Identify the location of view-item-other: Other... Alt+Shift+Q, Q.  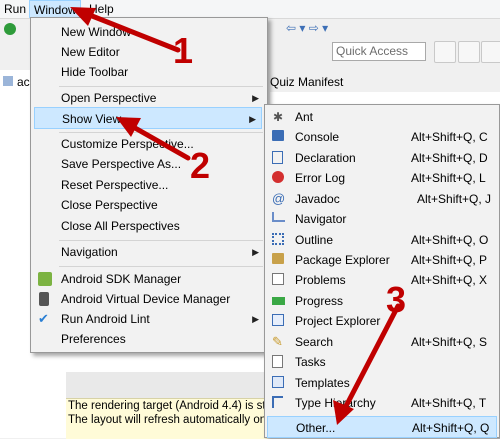
(382, 427).